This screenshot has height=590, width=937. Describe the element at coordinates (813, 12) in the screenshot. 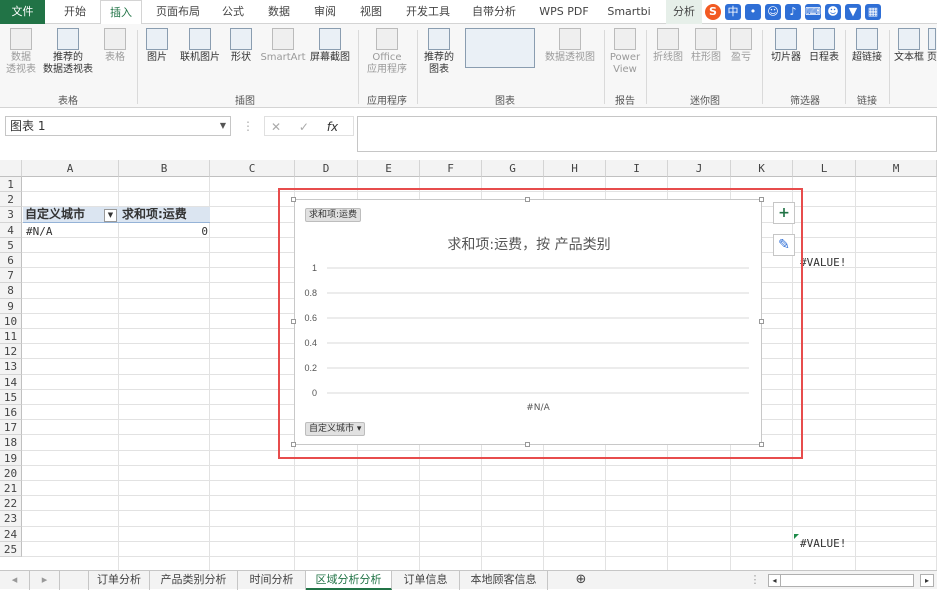

I see `keyboard-icon: ⌨` at that location.